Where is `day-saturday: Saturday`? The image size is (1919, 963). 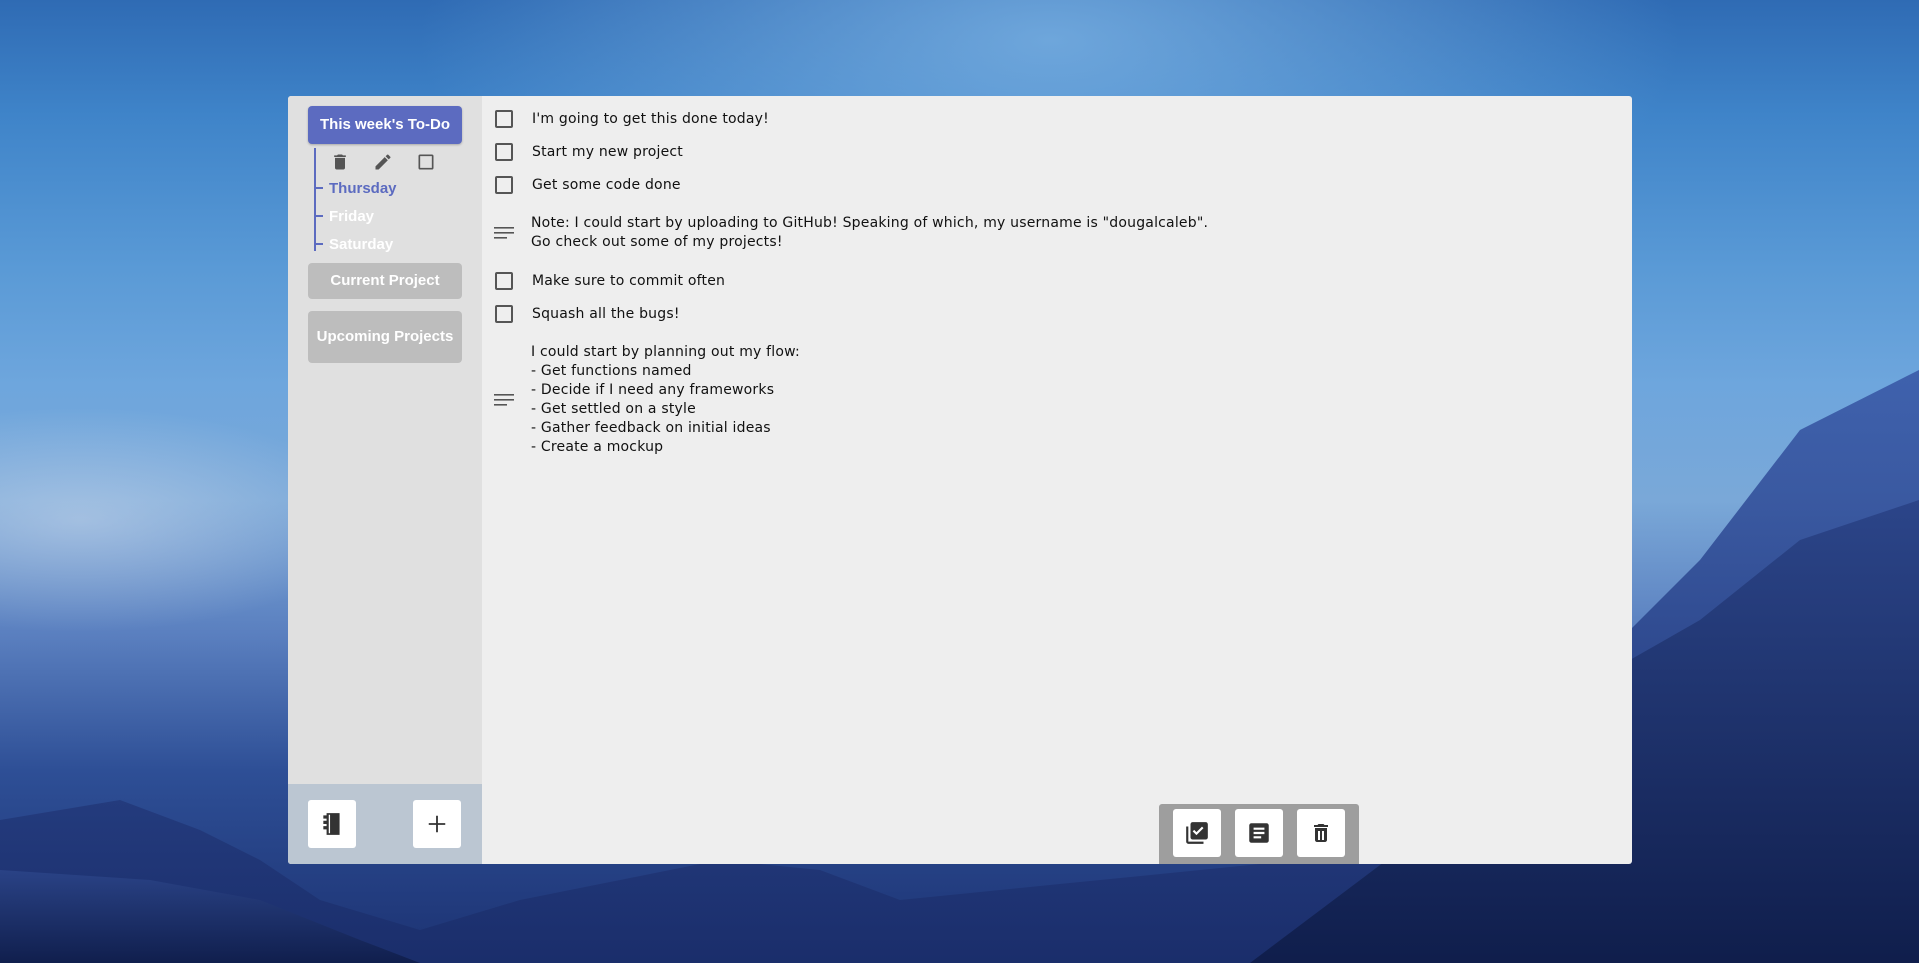 day-saturday: Saturday is located at coordinates (353, 244).